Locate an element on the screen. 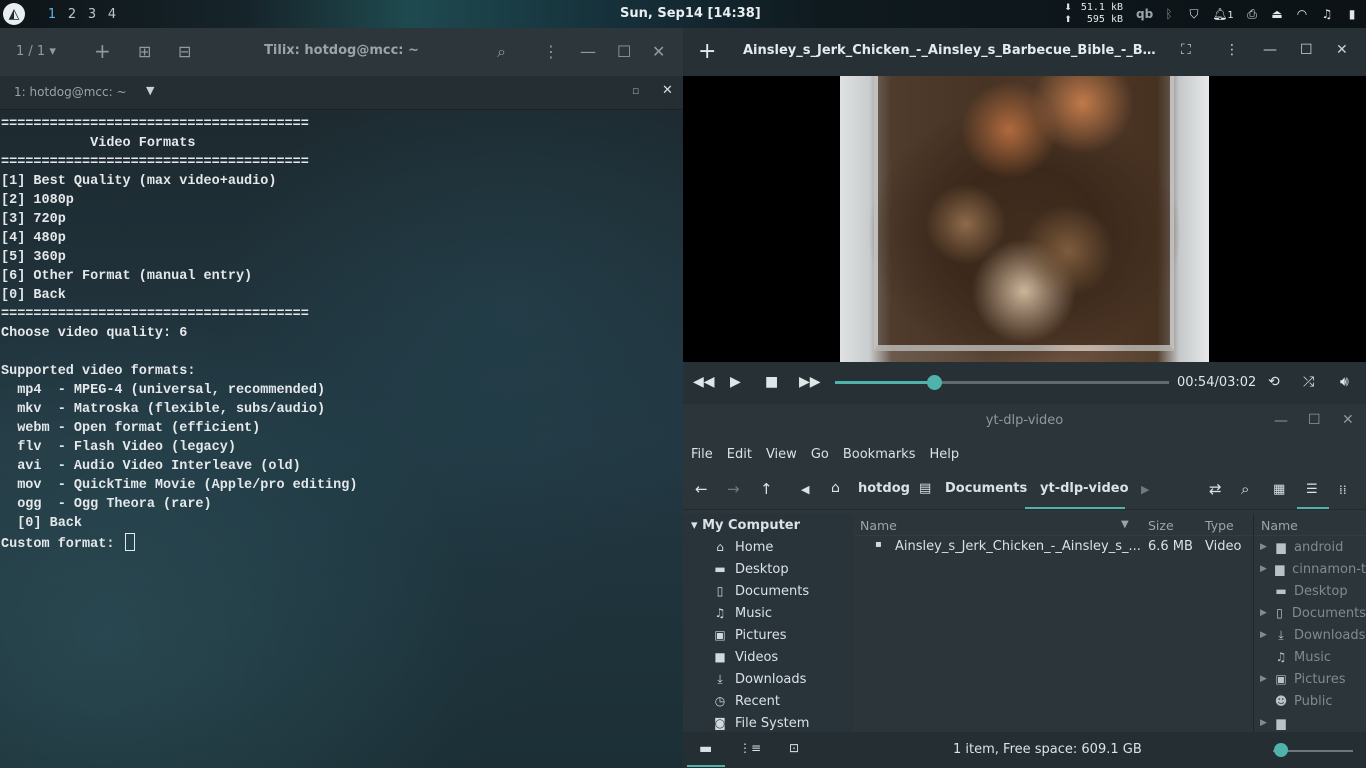 The height and width of the screenshot is (768, 1366). rewind-icon: ◀◀ is located at coordinates (704, 382).